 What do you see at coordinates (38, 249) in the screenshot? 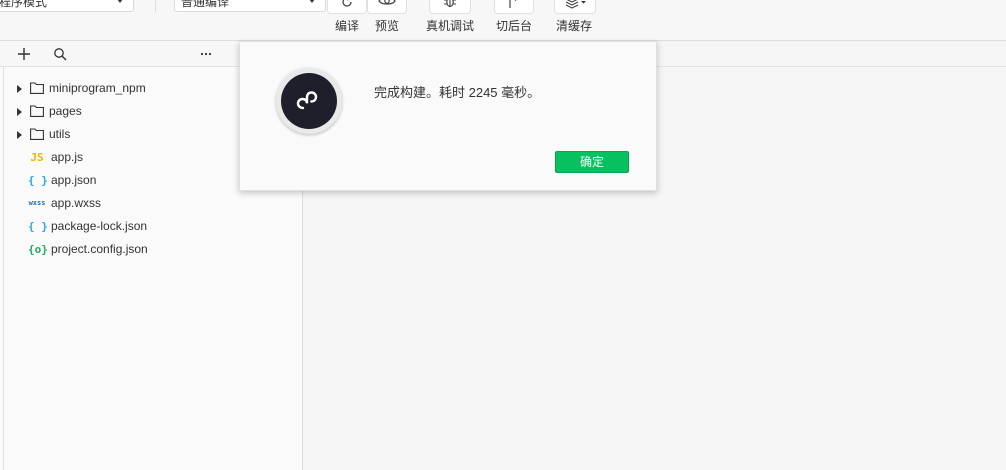
I see `config-file-icon: {o}` at bounding box center [38, 249].